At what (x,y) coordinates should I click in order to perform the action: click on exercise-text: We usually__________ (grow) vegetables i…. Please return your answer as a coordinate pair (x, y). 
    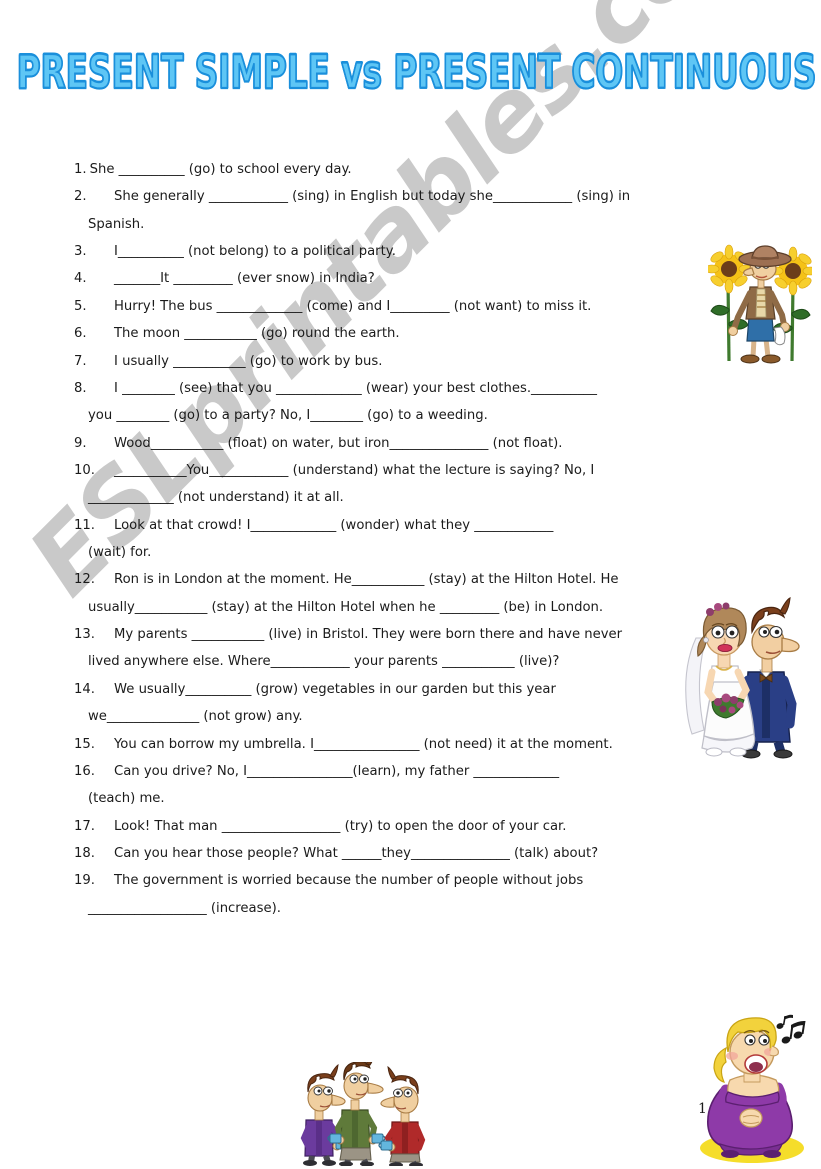
    Looking at the image, I should click on (409, 690).